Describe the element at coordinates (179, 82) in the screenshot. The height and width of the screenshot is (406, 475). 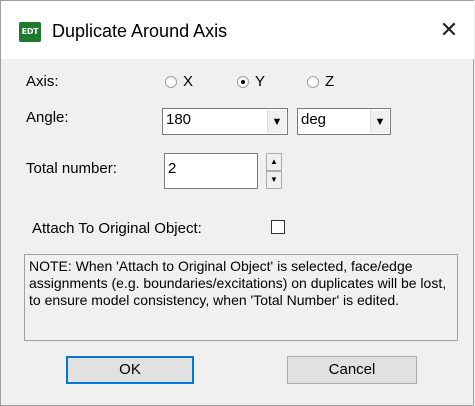
I see `radio-axis-x: X` at that location.